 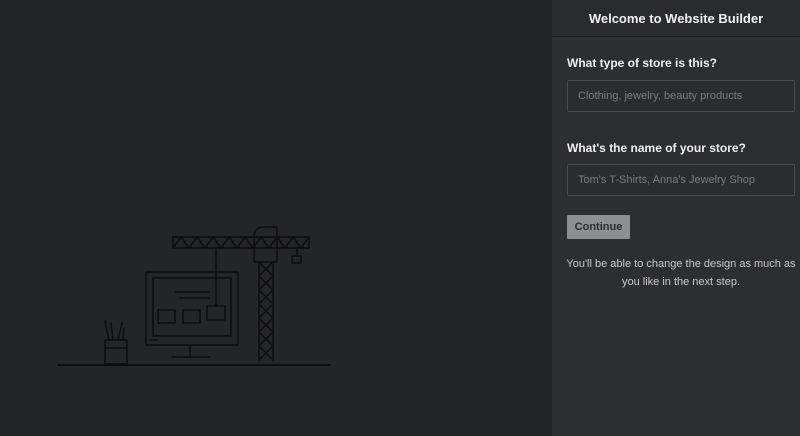 I want to click on panel-header: Welcome to Website Builder, so click(x=676, y=18).